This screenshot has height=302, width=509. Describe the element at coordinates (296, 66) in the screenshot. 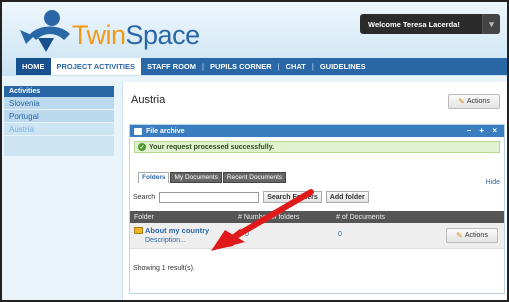

I see `nav-chat: CHAT` at that location.